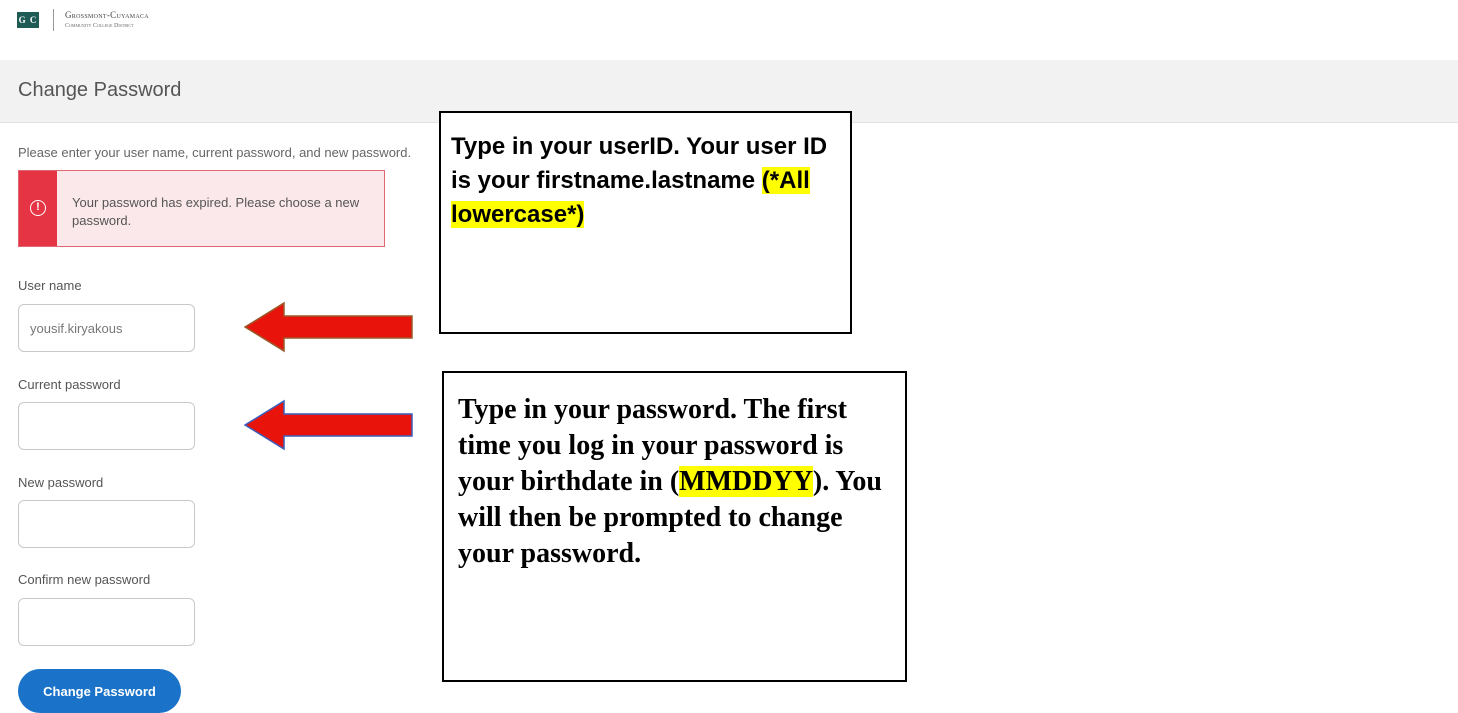  I want to click on current-password-input, so click(106, 426).